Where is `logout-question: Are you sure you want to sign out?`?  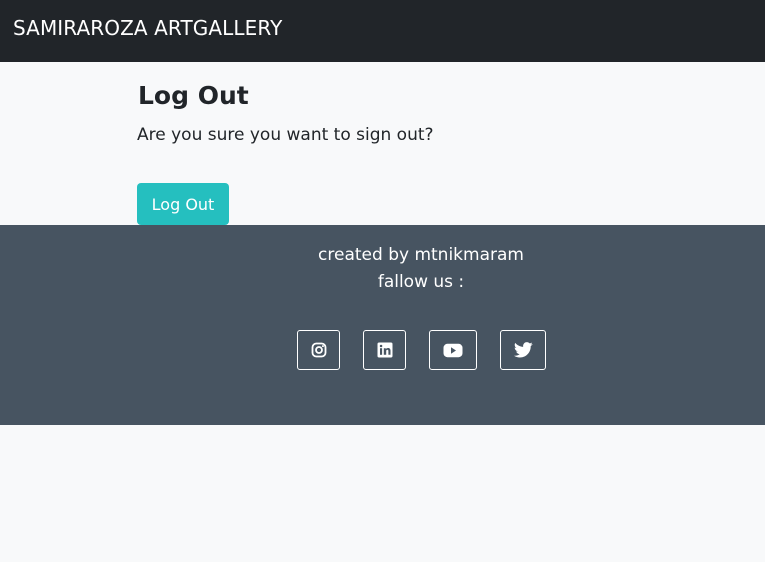 logout-question: Are you sure you want to sign out? is located at coordinates (285, 135).